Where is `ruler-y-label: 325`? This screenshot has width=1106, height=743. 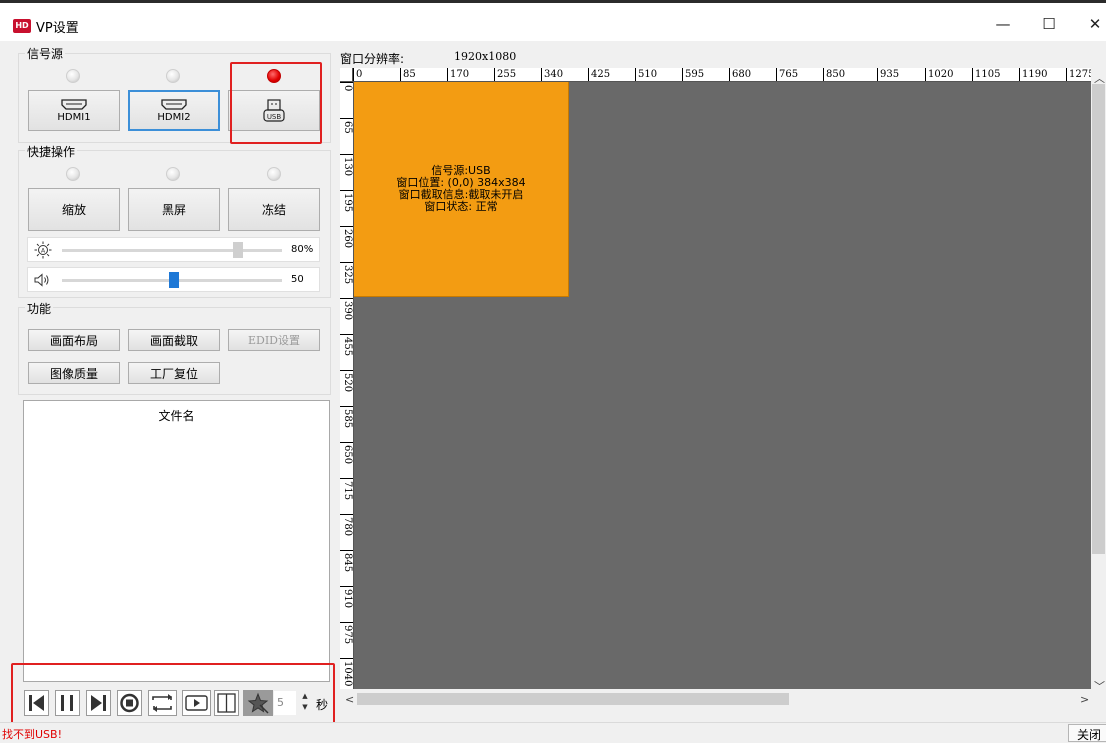
ruler-y-label: 325 is located at coordinates (347, 275).